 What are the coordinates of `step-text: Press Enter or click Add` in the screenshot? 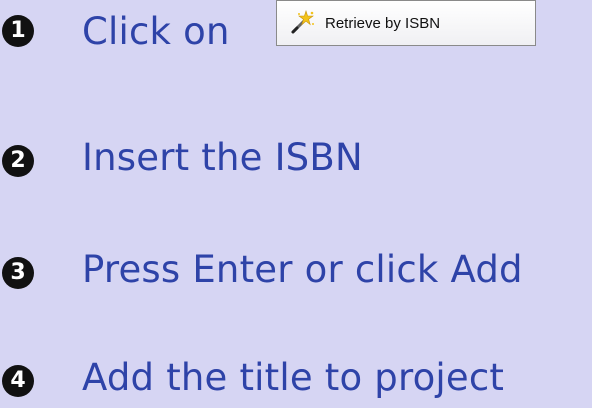 It's located at (302, 269).